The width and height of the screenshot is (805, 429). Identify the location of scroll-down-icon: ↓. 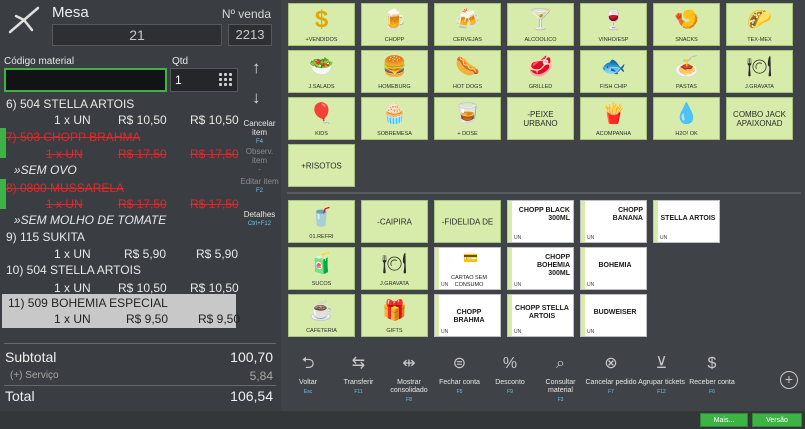
(256, 98).